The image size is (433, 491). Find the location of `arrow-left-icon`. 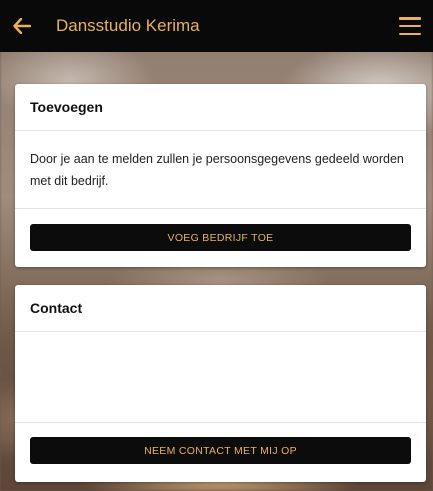

arrow-left-icon is located at coordinates (22, 26).